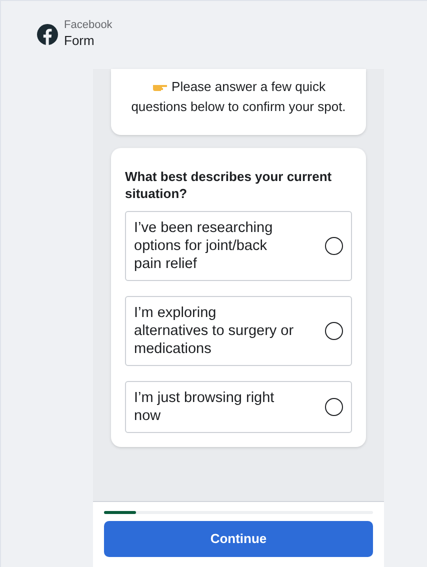 The width and height of the screenshot is (427, 567). I want to click on facebook-logo-icon, so click(47, 34).